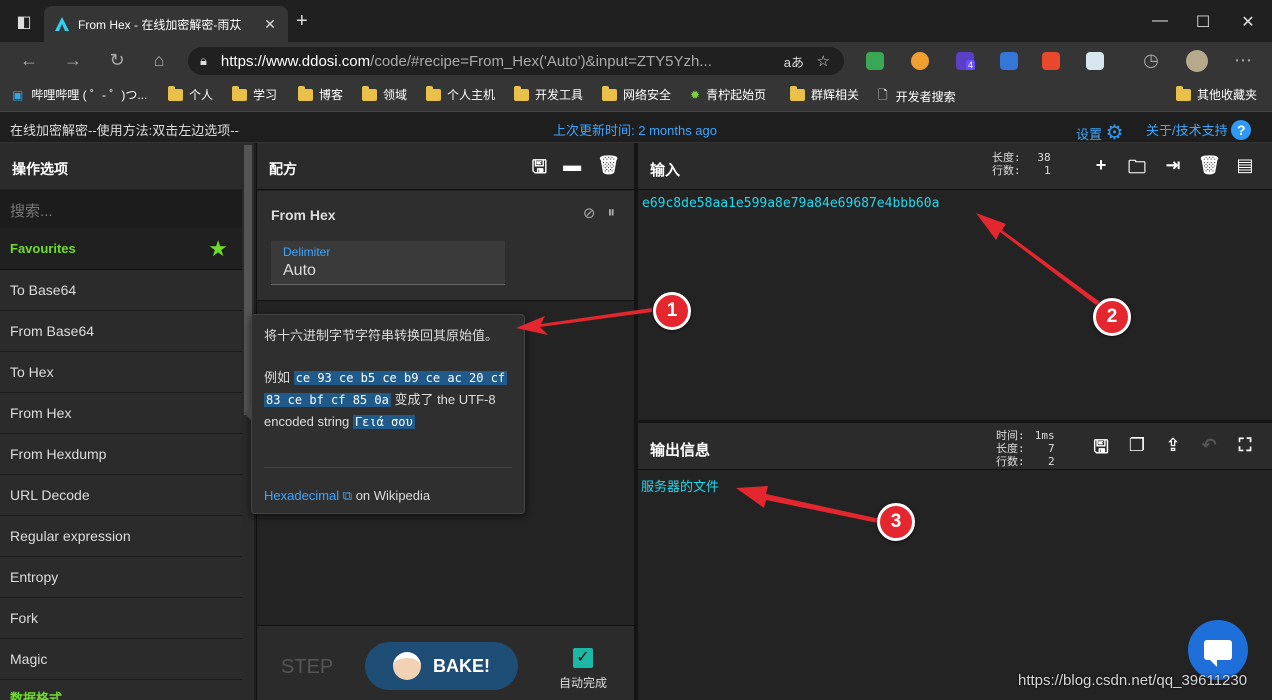  Describe the element at coordinates (121, 249) in the screenshot. I see `favourites-category: Favourites ★` at that location.